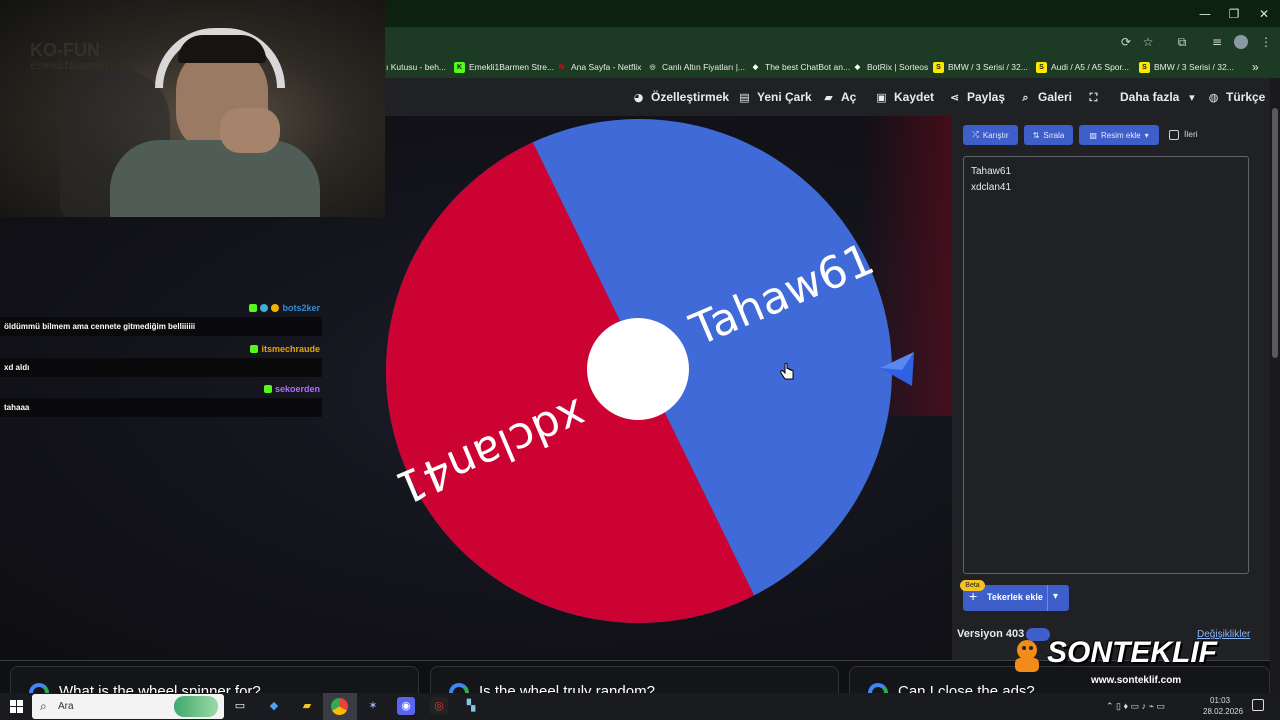 This screenshot has height=720, width=1280. What do you see at coordinates (954, 97) in the screenshot?
I see `share-icon: ⋖` at bounding box center [954, 97].